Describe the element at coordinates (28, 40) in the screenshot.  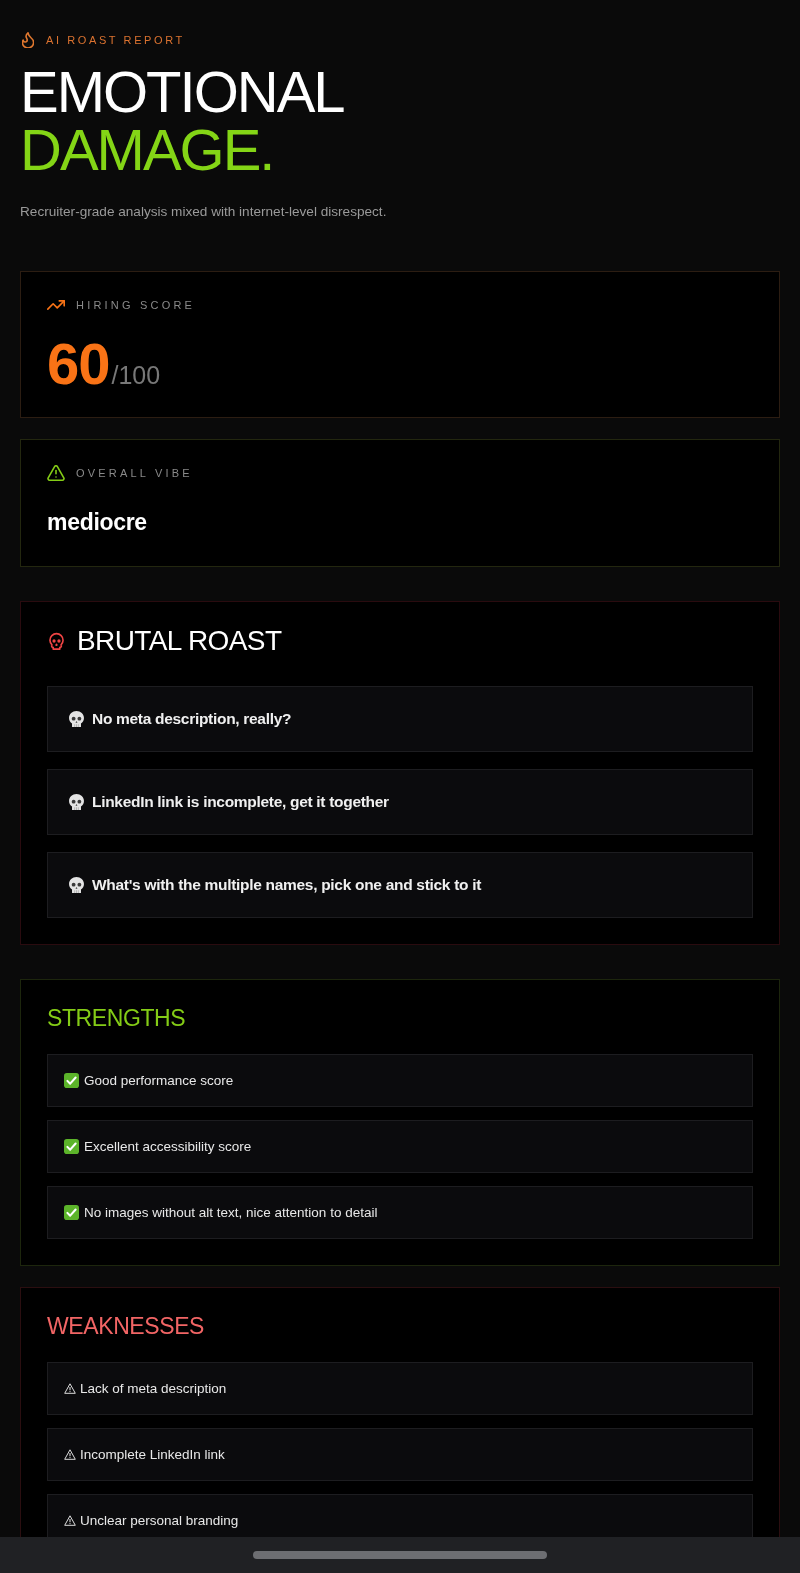
I see `flame-icon` at that location.